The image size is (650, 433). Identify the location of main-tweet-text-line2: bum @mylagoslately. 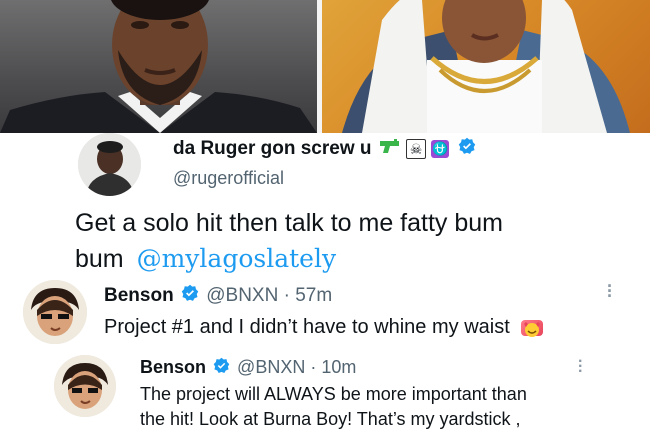
(205, 259).